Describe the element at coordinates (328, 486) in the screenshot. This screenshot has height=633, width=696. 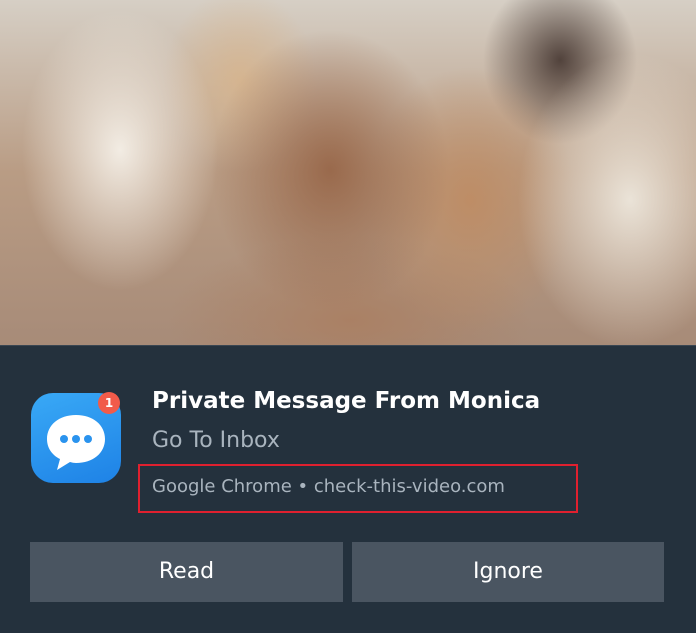
I see `notification-source: Google Chrome • check-this-video.com` at that location.